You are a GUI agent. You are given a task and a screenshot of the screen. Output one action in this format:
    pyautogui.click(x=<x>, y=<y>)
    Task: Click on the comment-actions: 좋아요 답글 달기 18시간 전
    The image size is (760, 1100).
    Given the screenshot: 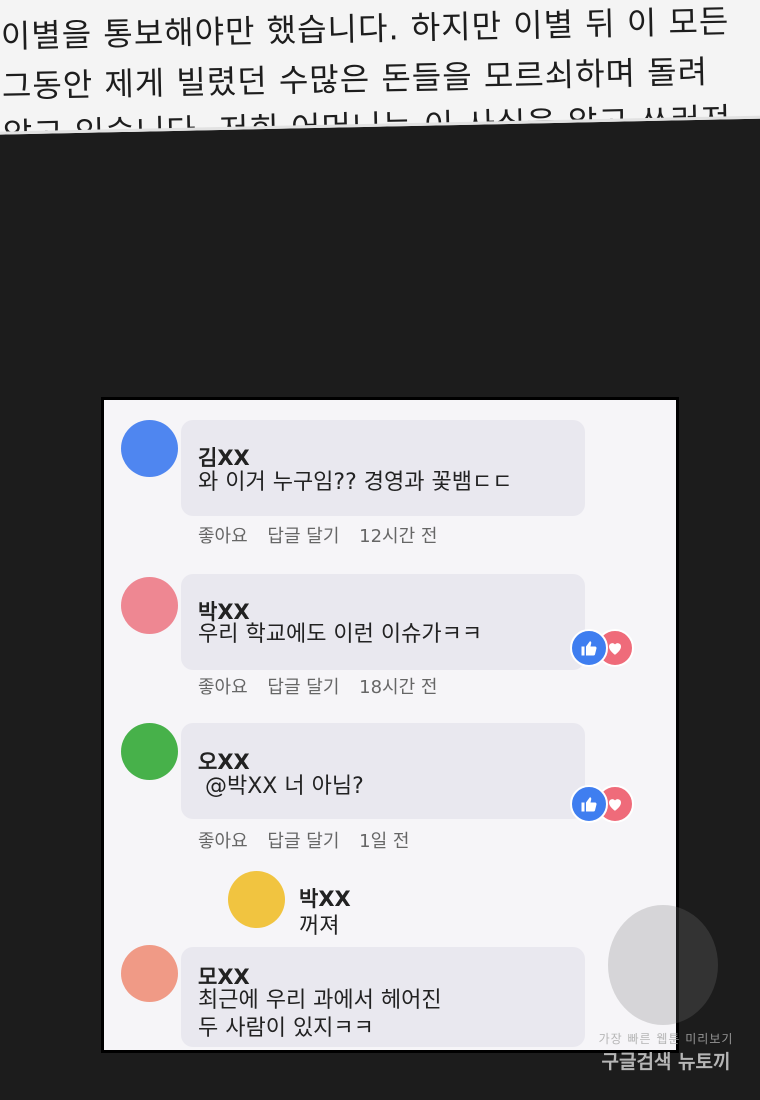 What is the action you would take?
    pyautogui.click(x=324, y=686)
    